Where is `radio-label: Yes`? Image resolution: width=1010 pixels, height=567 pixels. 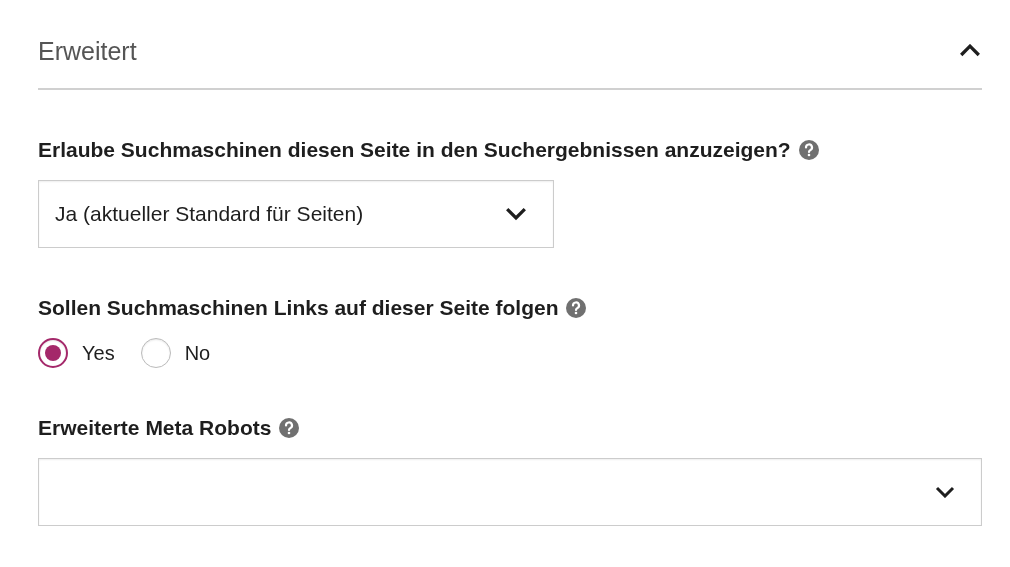 radio-label: Yes is located at coordinates (98, 353).